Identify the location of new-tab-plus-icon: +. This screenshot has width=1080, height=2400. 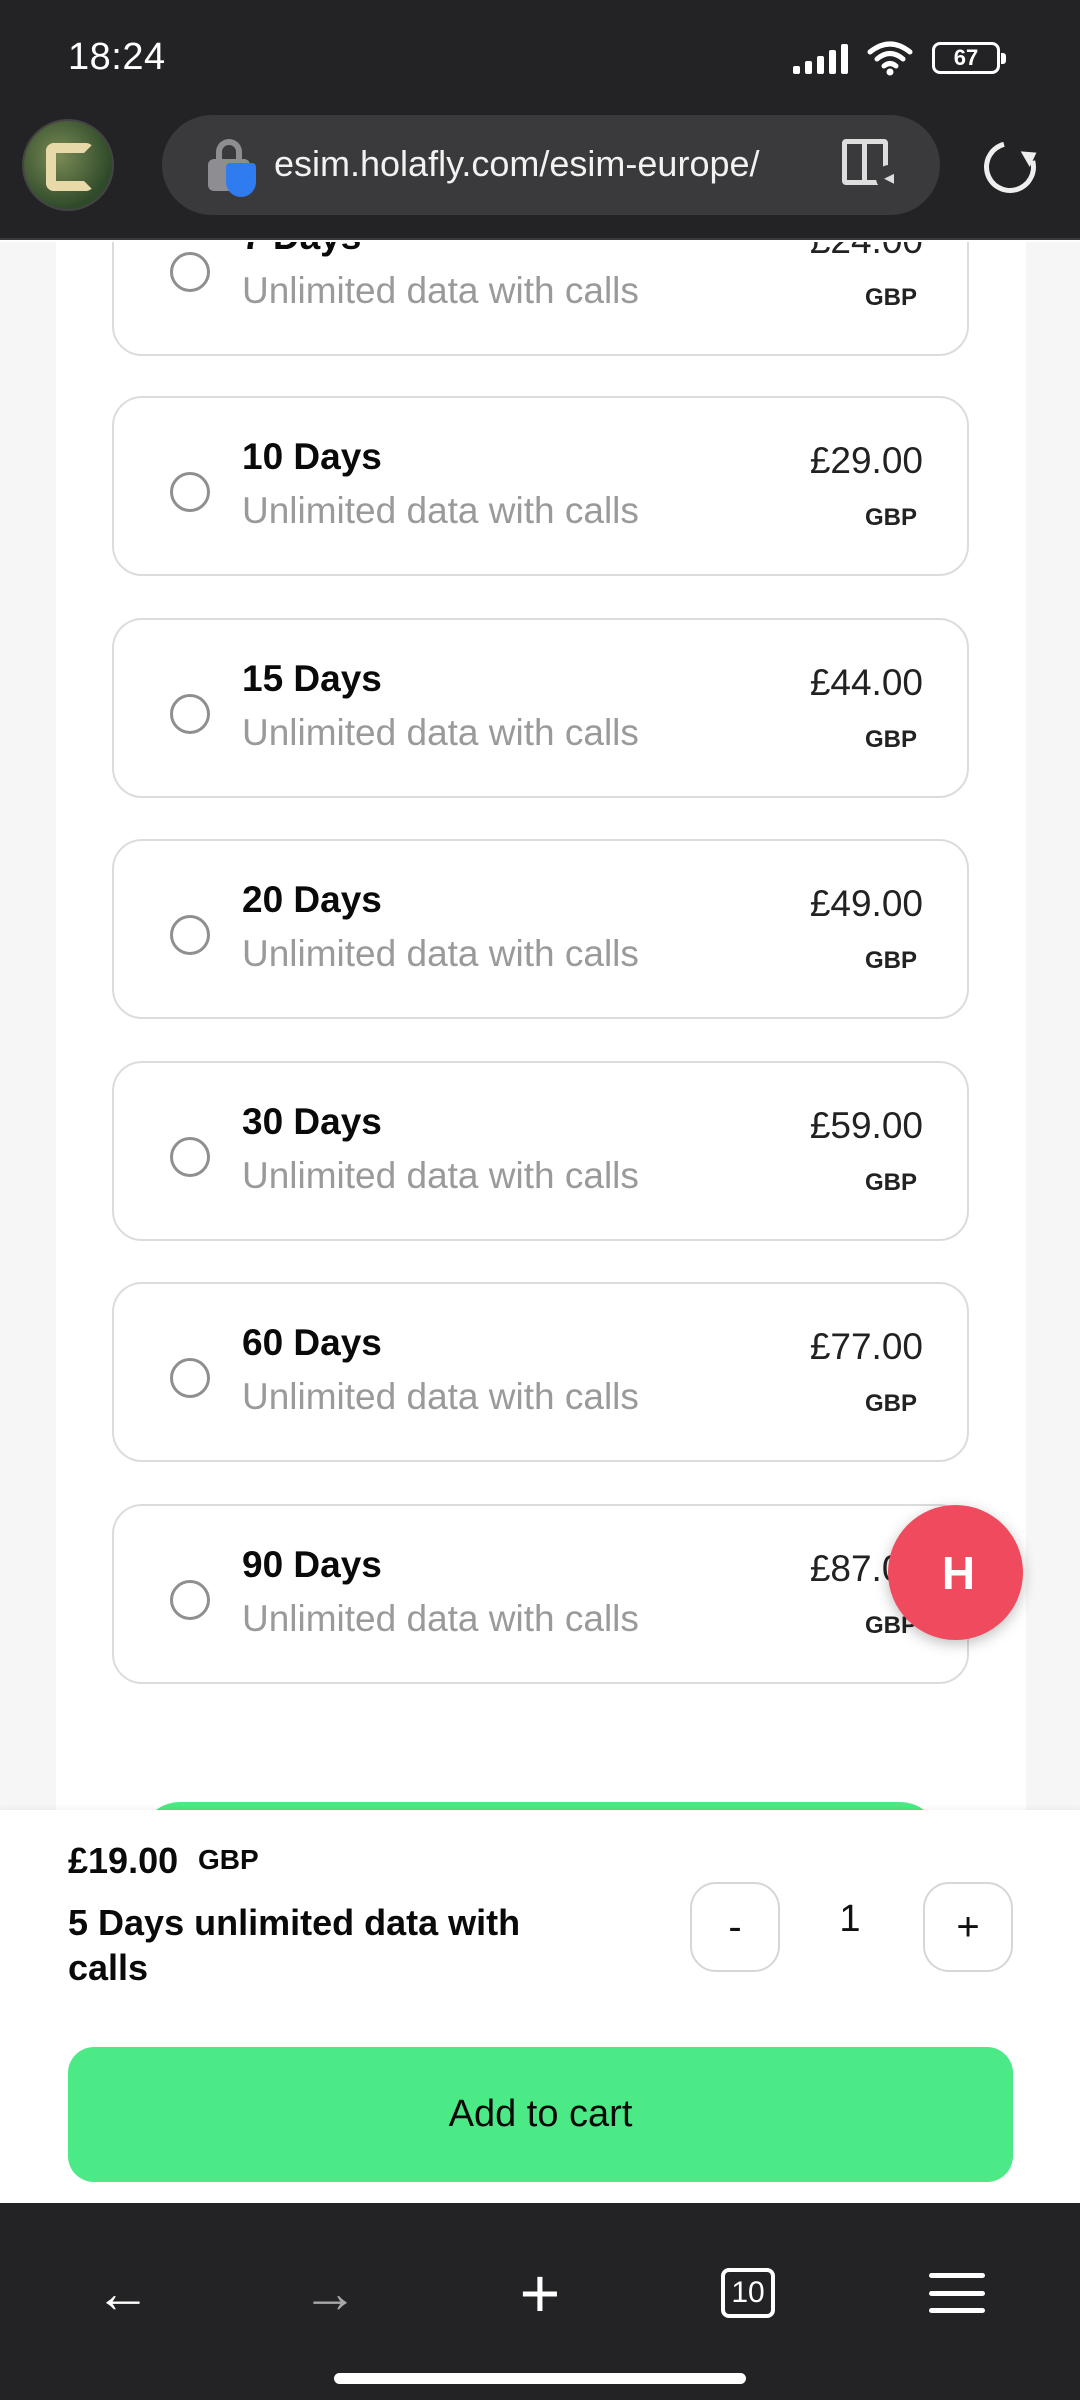
(540, 2293).